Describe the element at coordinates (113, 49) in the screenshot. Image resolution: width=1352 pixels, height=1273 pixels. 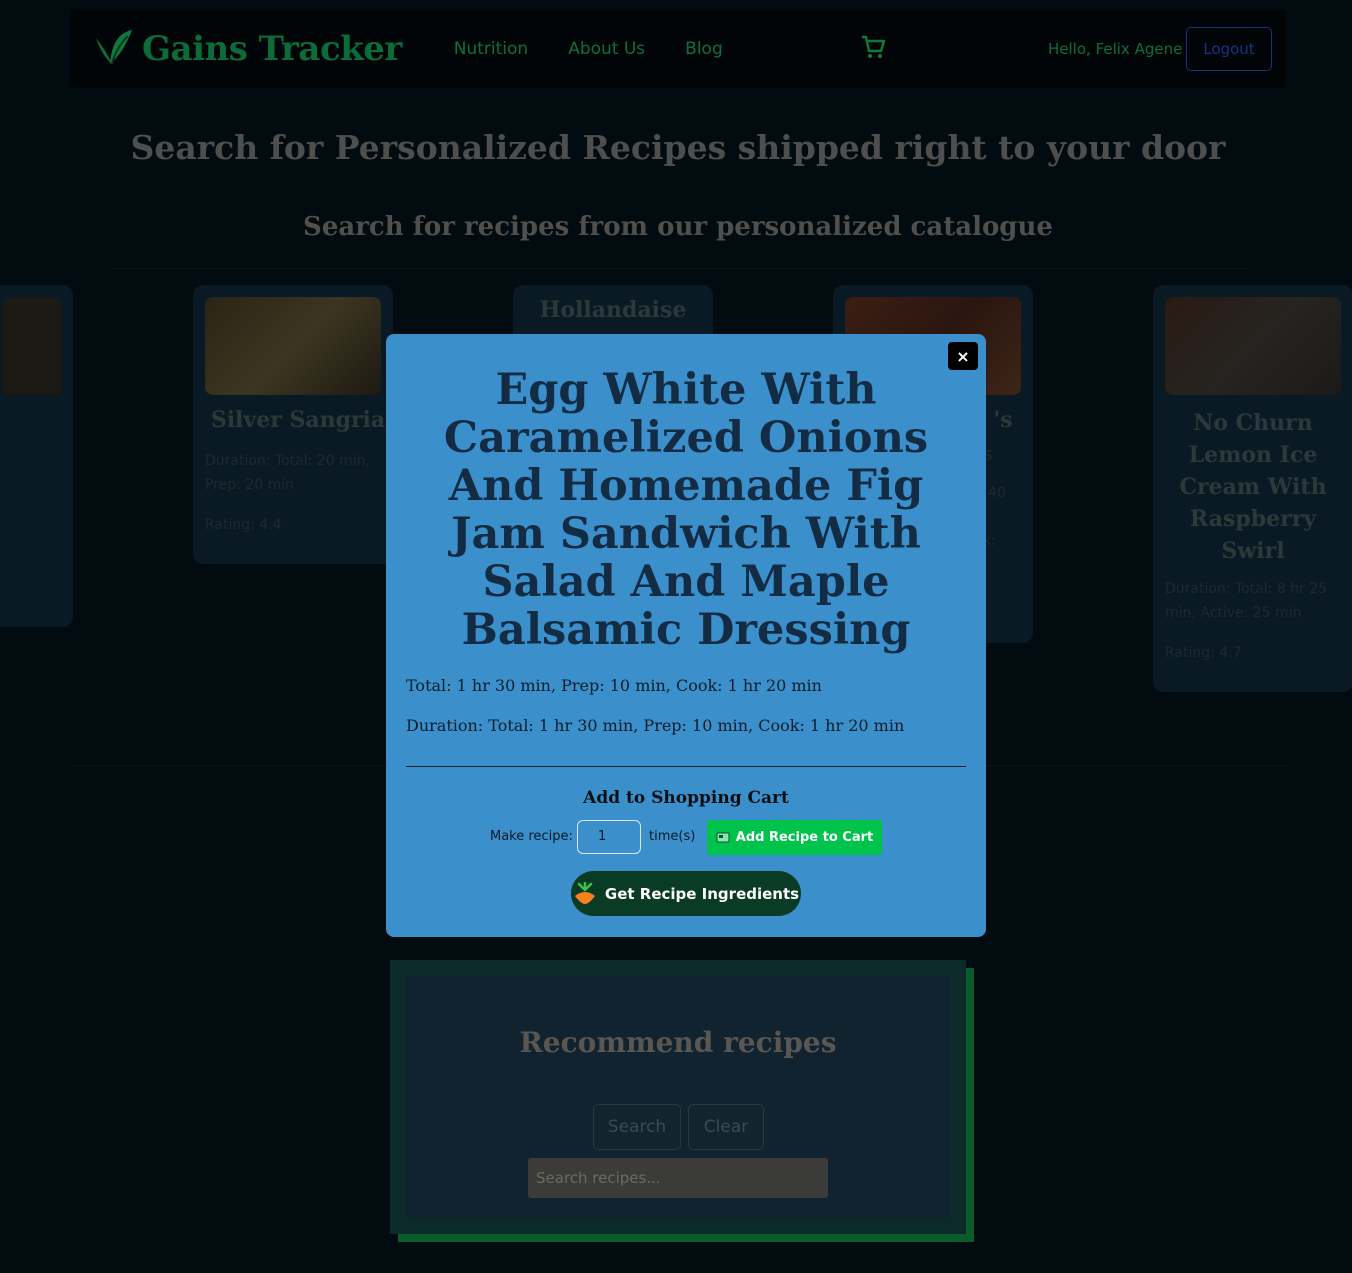
I see `leaf-logo-icon` at that location.